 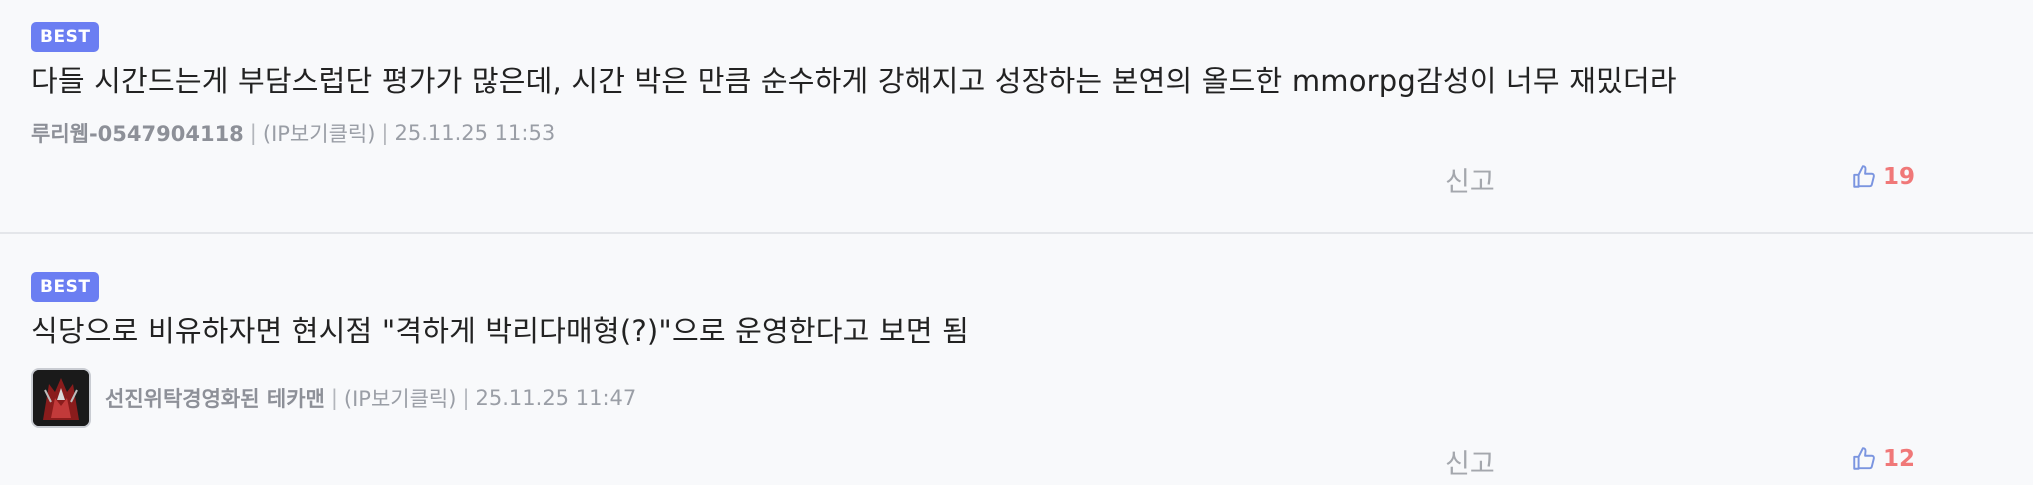 I want to click on comment-meta: 선진위탁경영화된 테카맨 | (IP보기클릭) | 25.11.25 11:47, so click(x=333, y=398).